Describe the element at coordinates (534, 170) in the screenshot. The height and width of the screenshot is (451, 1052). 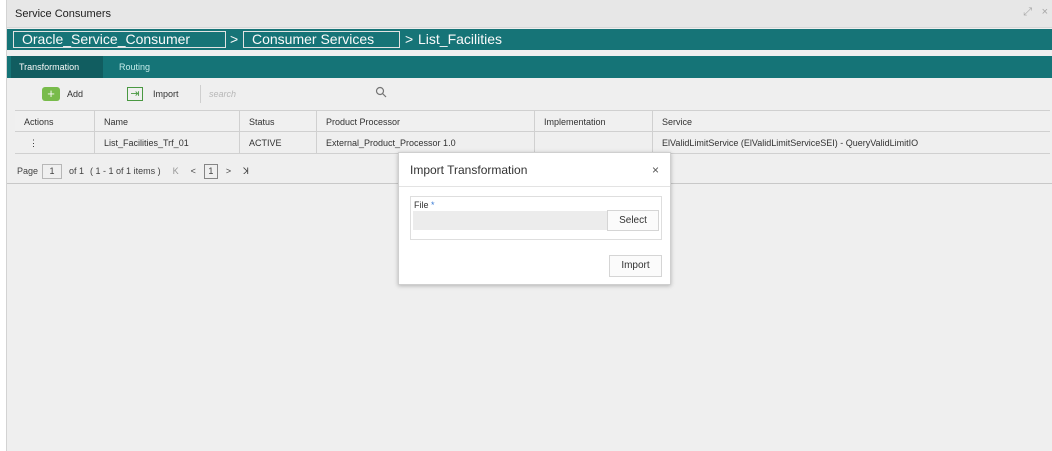
I see `dialog-header: Import Transformation ×` at that location.